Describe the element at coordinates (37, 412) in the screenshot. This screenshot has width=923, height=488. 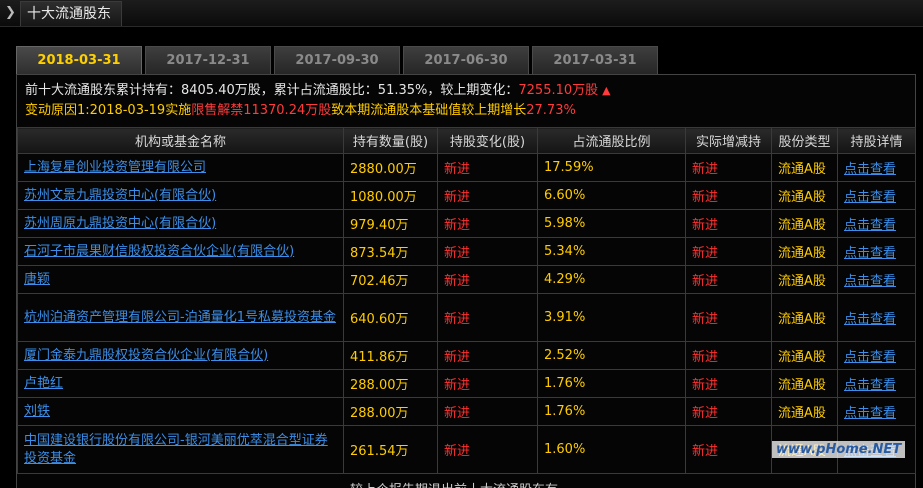
I see `holder-name-link: 刘铁` at that location.